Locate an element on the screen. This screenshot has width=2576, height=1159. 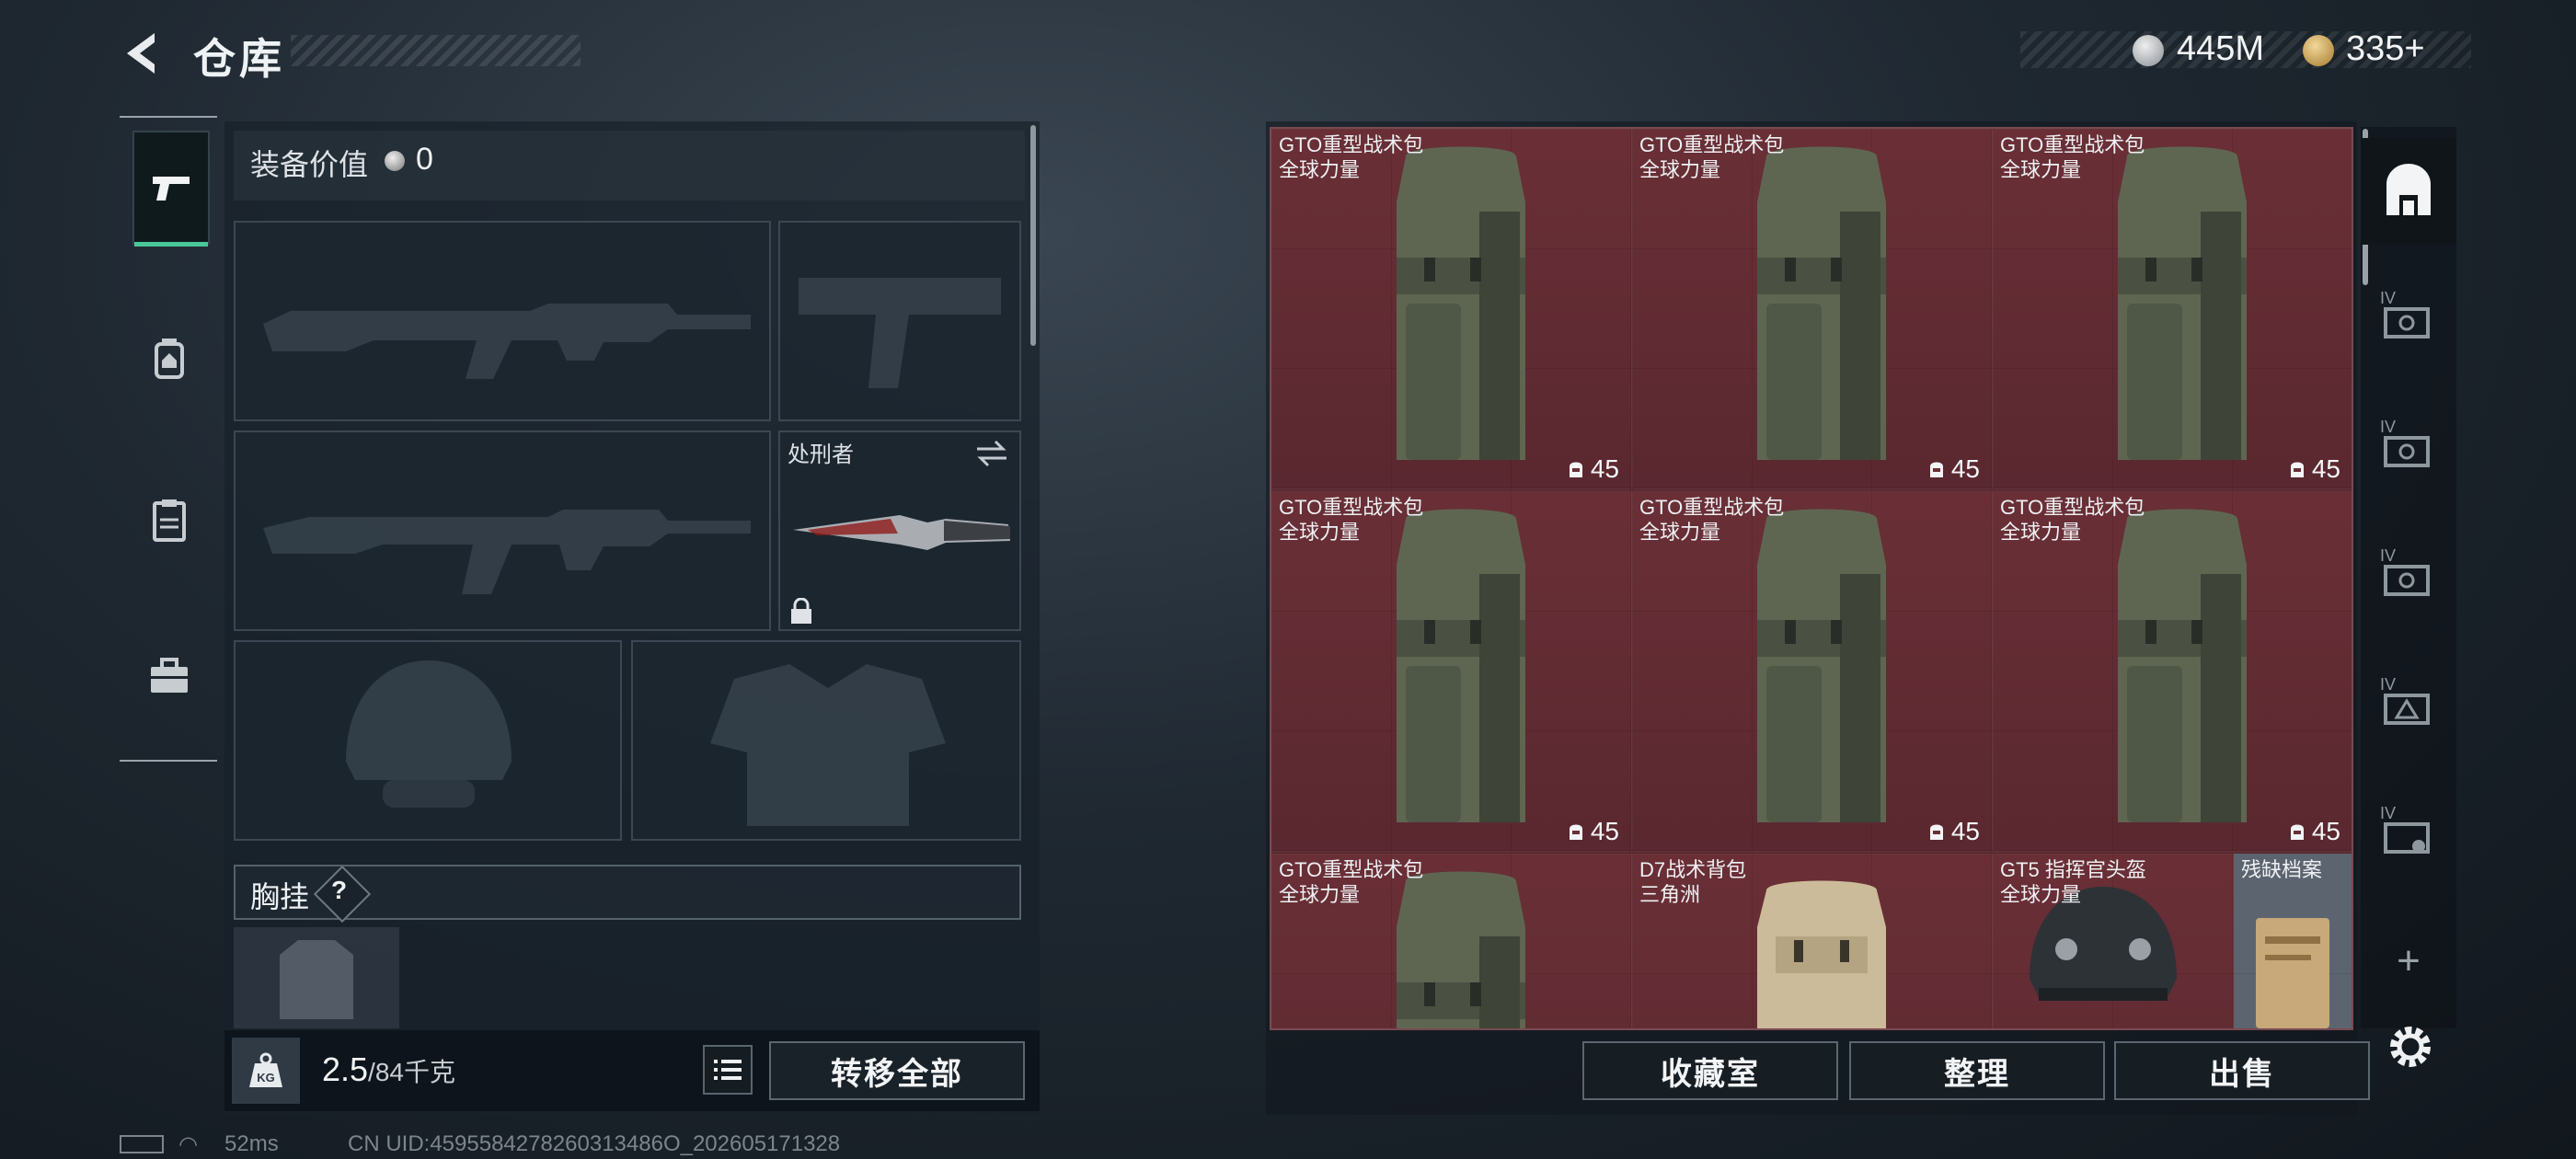
armor-slot is located at coordinates (826, 740).